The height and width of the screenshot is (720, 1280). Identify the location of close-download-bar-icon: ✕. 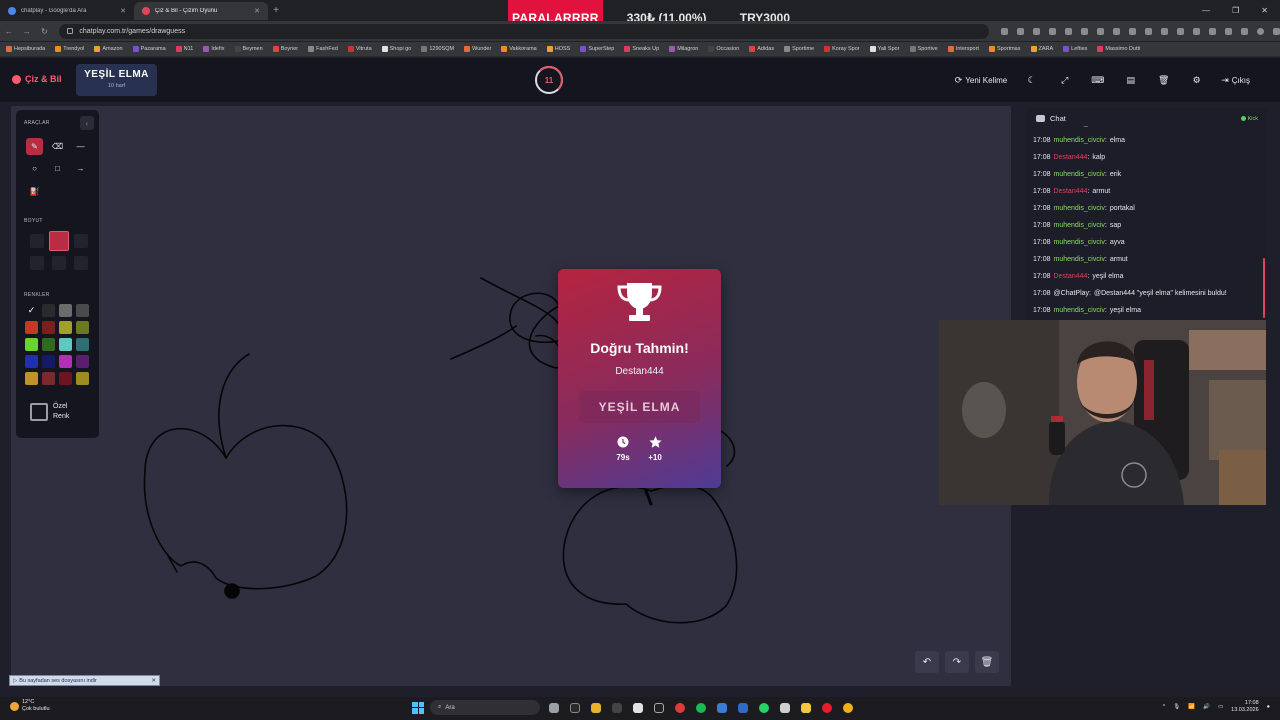
(155, 681).